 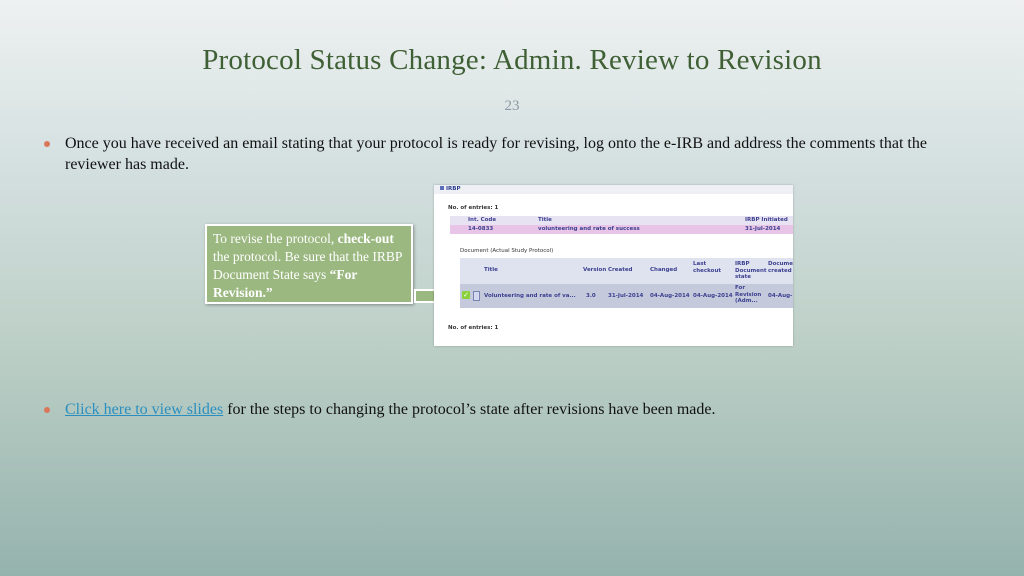 I want to click on irbp-header-label: IRBP, so click(x=453, y=189).